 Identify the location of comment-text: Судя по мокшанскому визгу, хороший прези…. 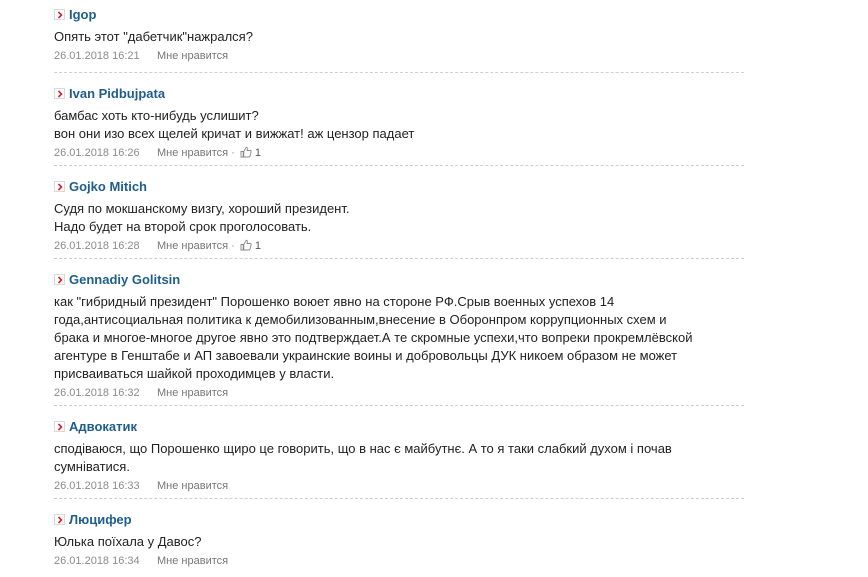
(399, 218).